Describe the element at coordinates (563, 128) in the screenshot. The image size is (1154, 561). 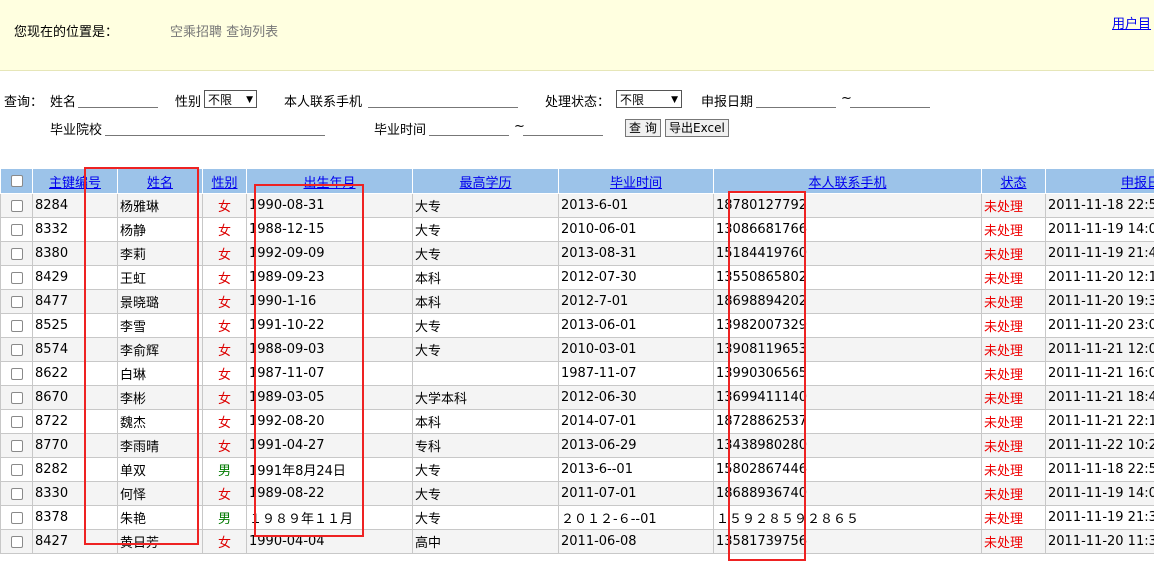
I see `grad-time-to-input` at that location.